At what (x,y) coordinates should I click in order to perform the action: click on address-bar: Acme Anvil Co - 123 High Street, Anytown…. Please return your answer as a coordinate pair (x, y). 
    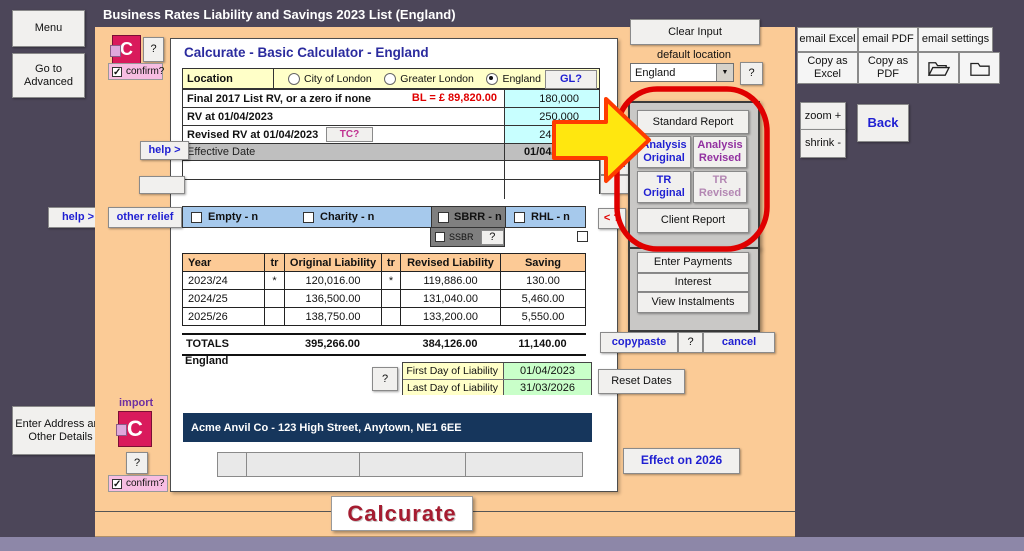
    Looking at the image, I should click on (387, 427).